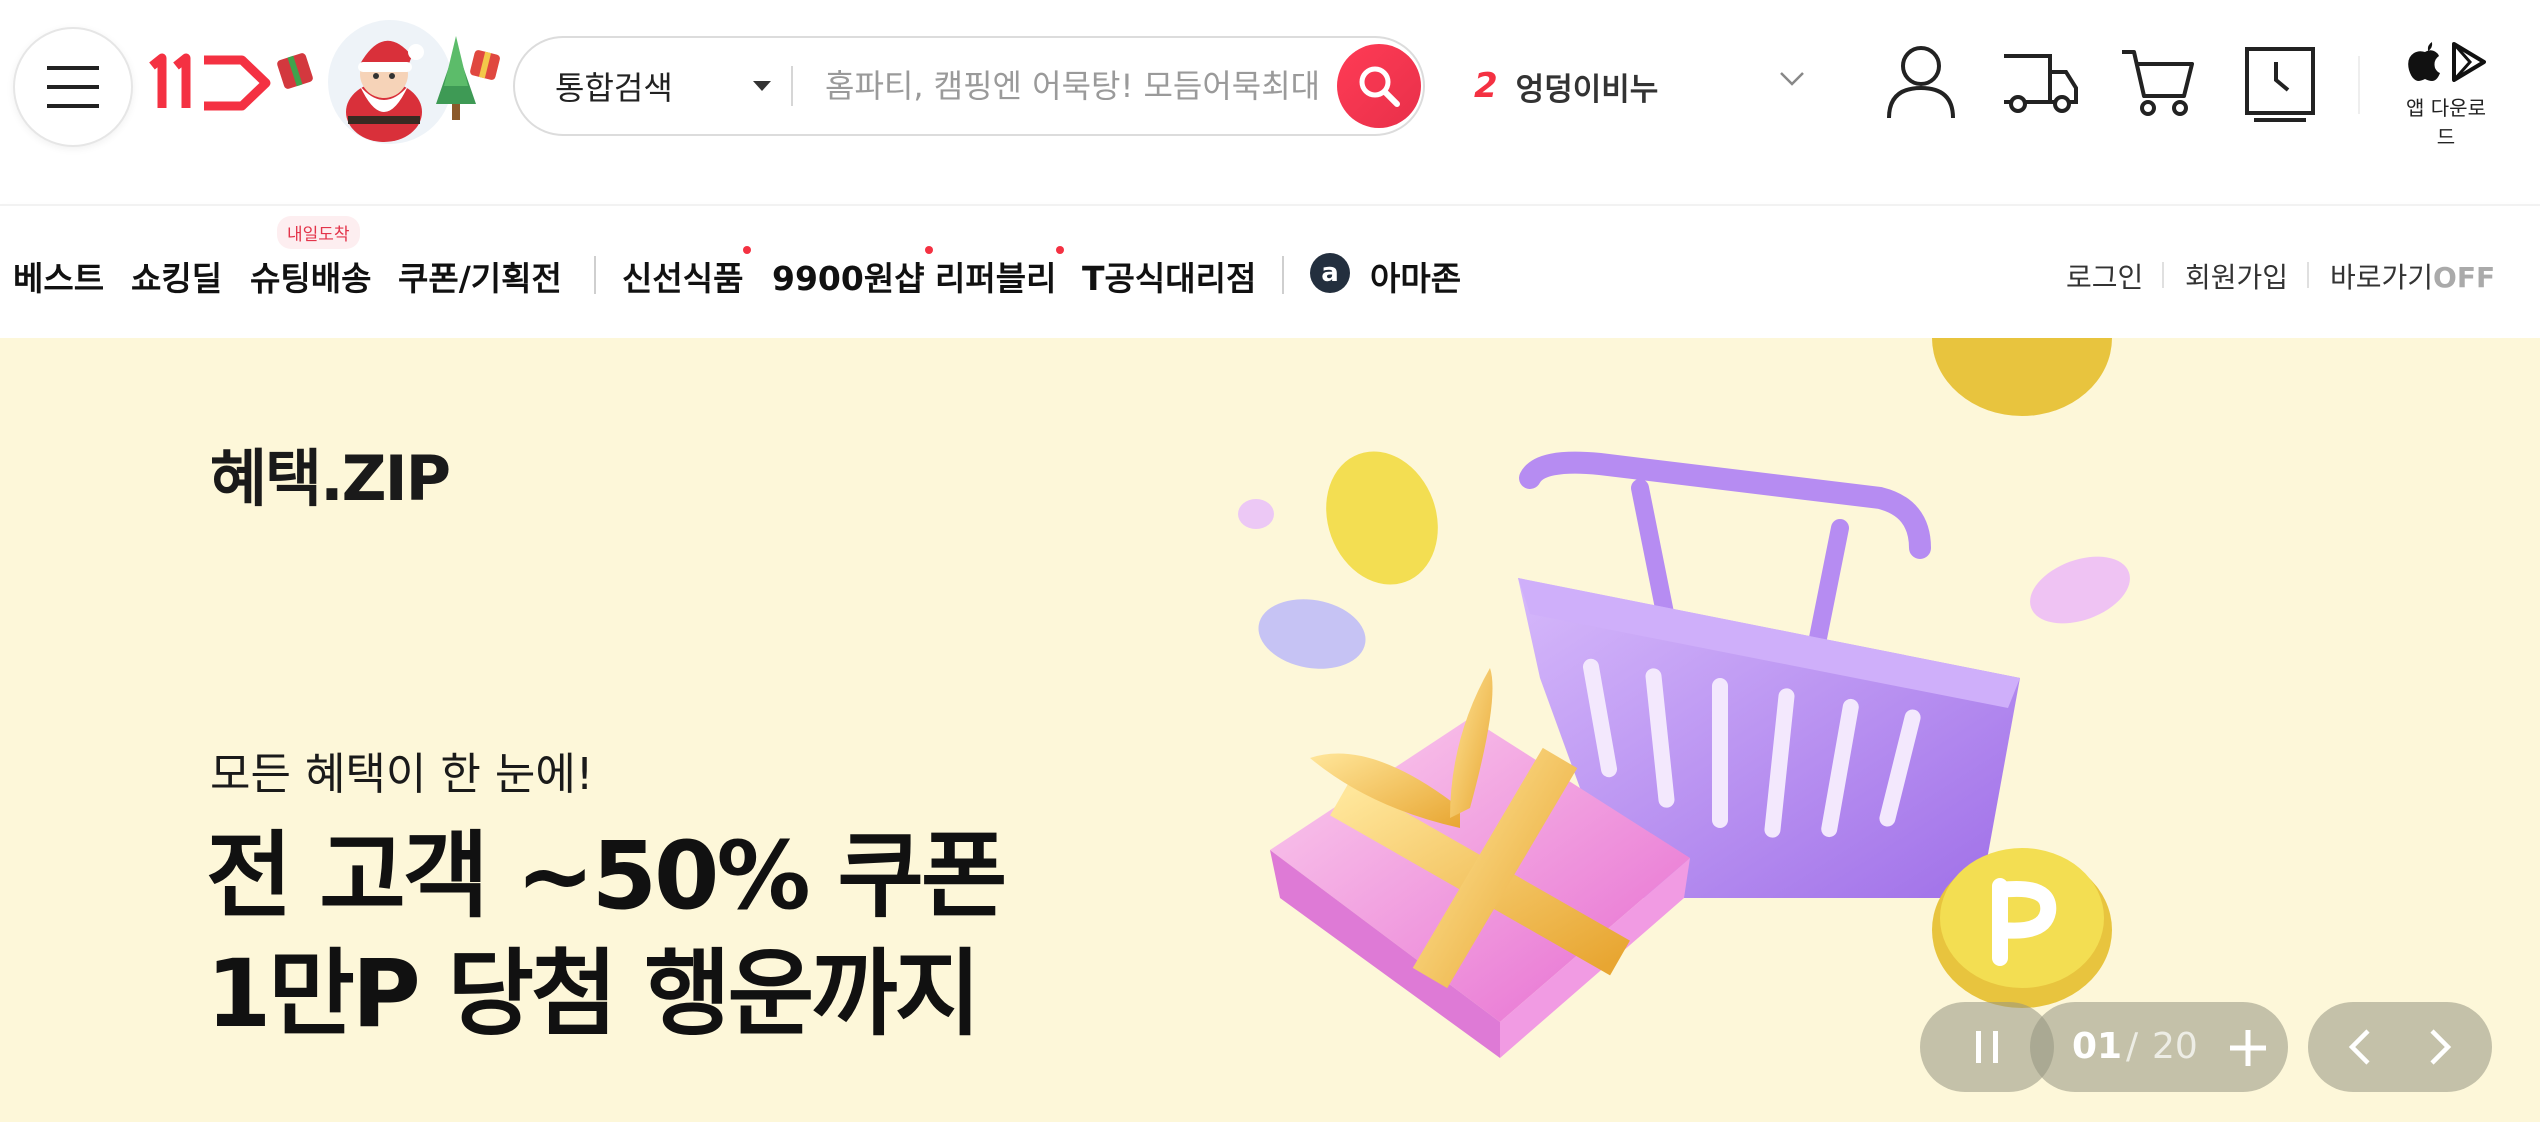 This screenshot has width=2540, height=1122. I want to click on plus-icon, so click(2248, 1048).